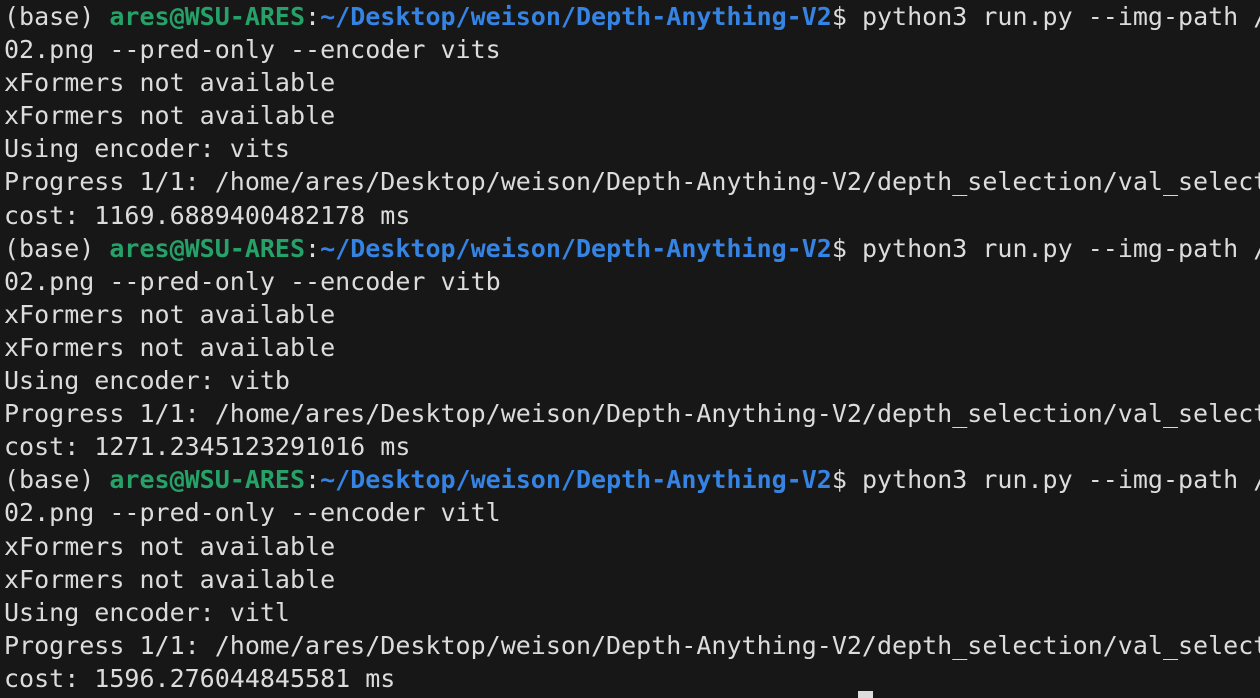 The height and width of the screenshot is (698, 1260). What do you see at coordinates (252, 513) in the screenshot?
I see `command-wrap-line: 02.png --pred-only --encoder vitl` at bounding box center [252, 513].